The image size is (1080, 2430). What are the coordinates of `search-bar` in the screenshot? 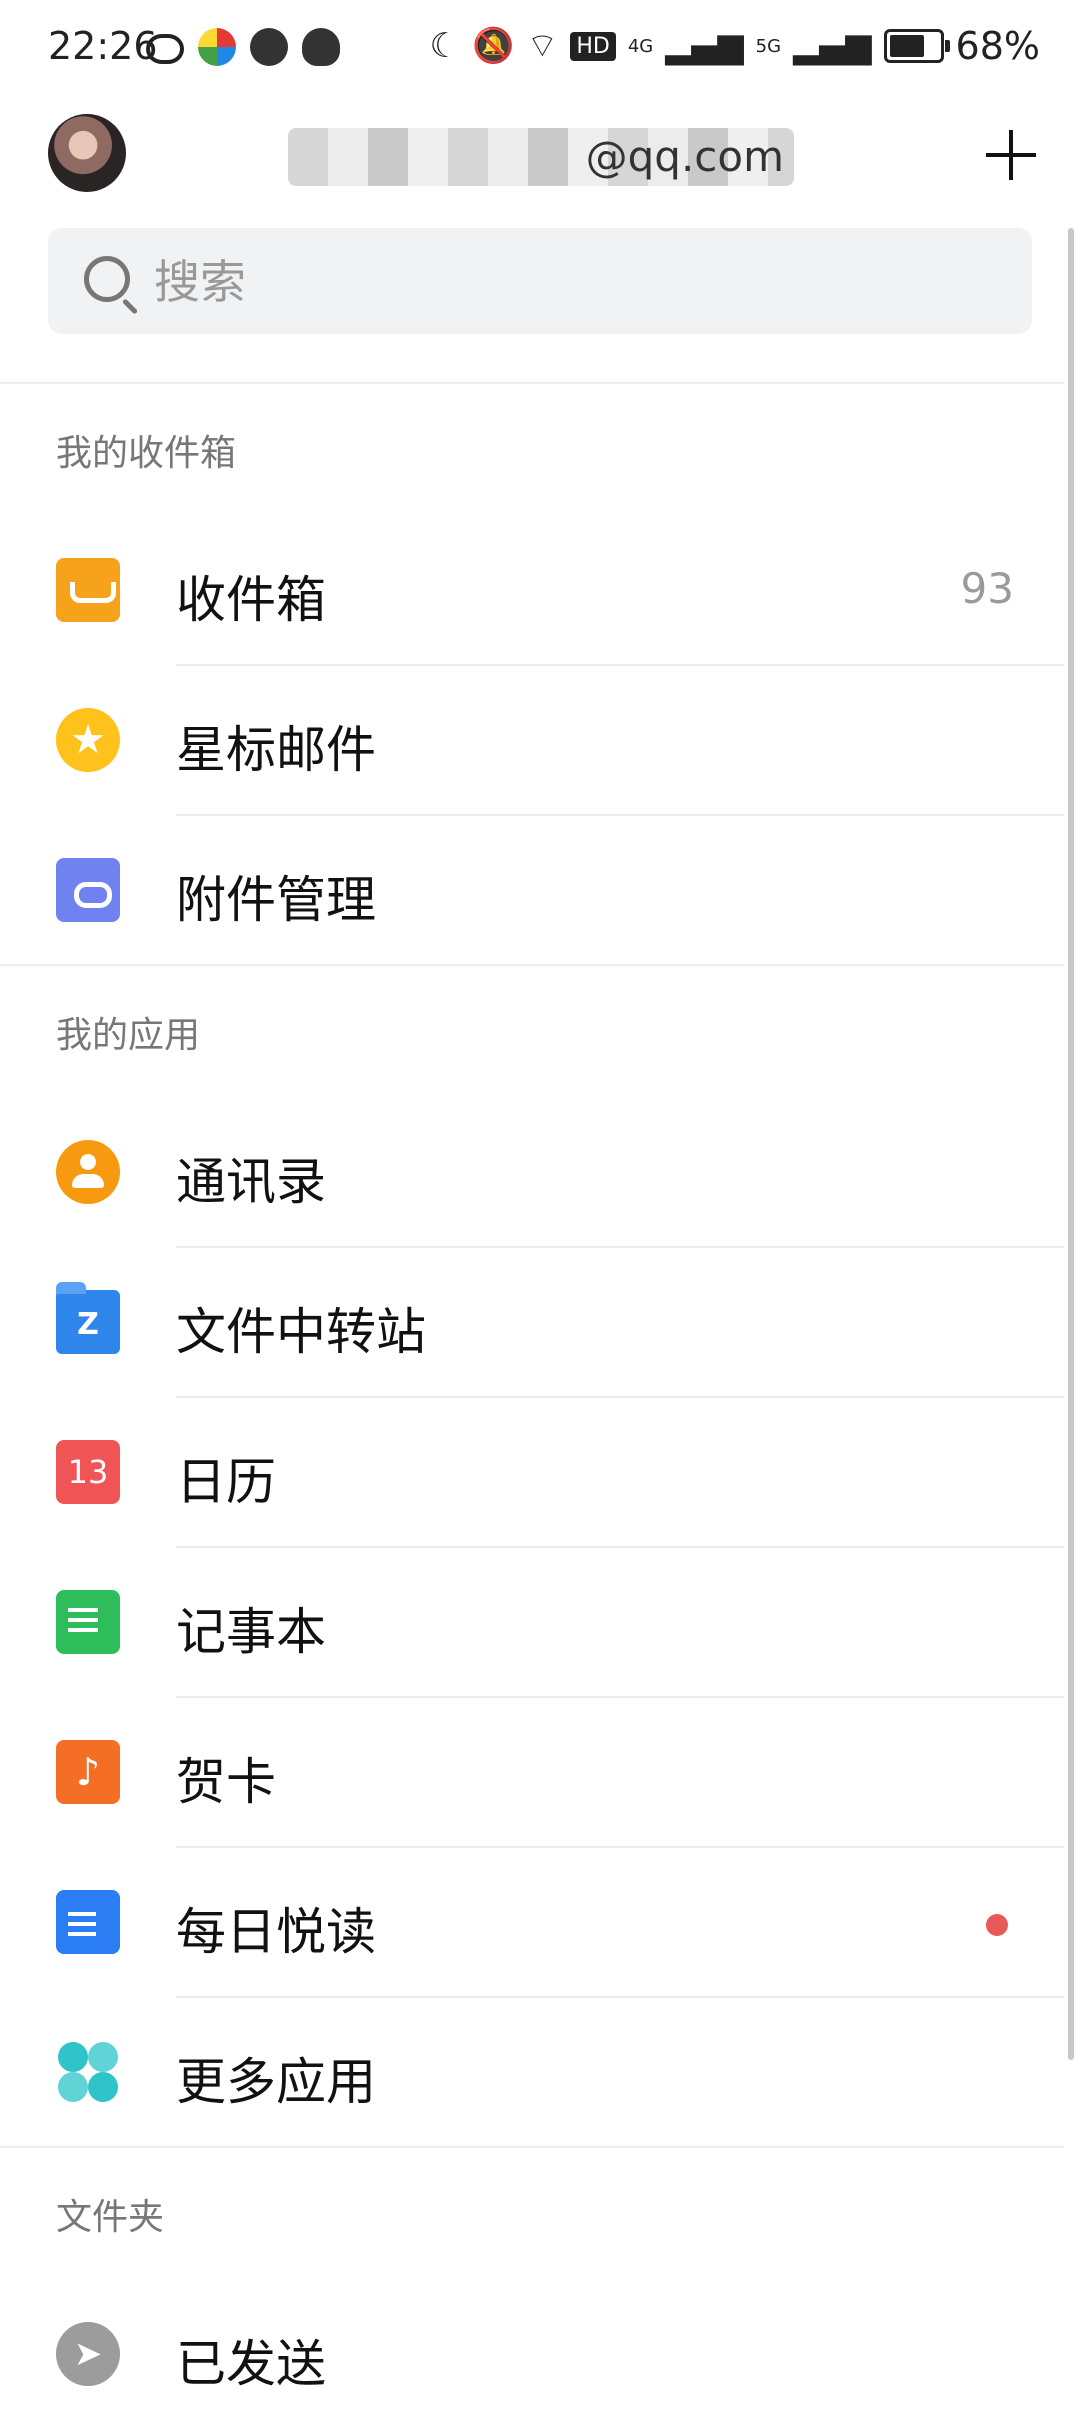 It's located at (540, 282).